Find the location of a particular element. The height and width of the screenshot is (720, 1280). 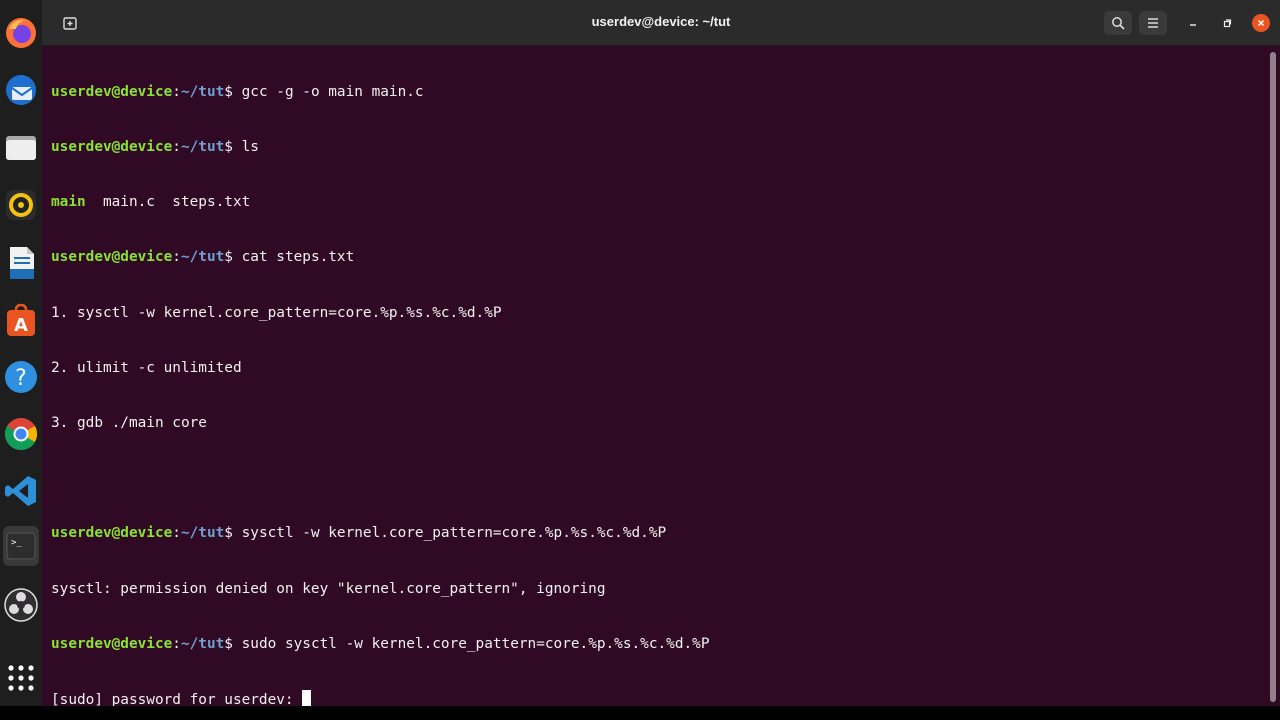

dock-item-thunderbird is located at coordinates (21, 90).